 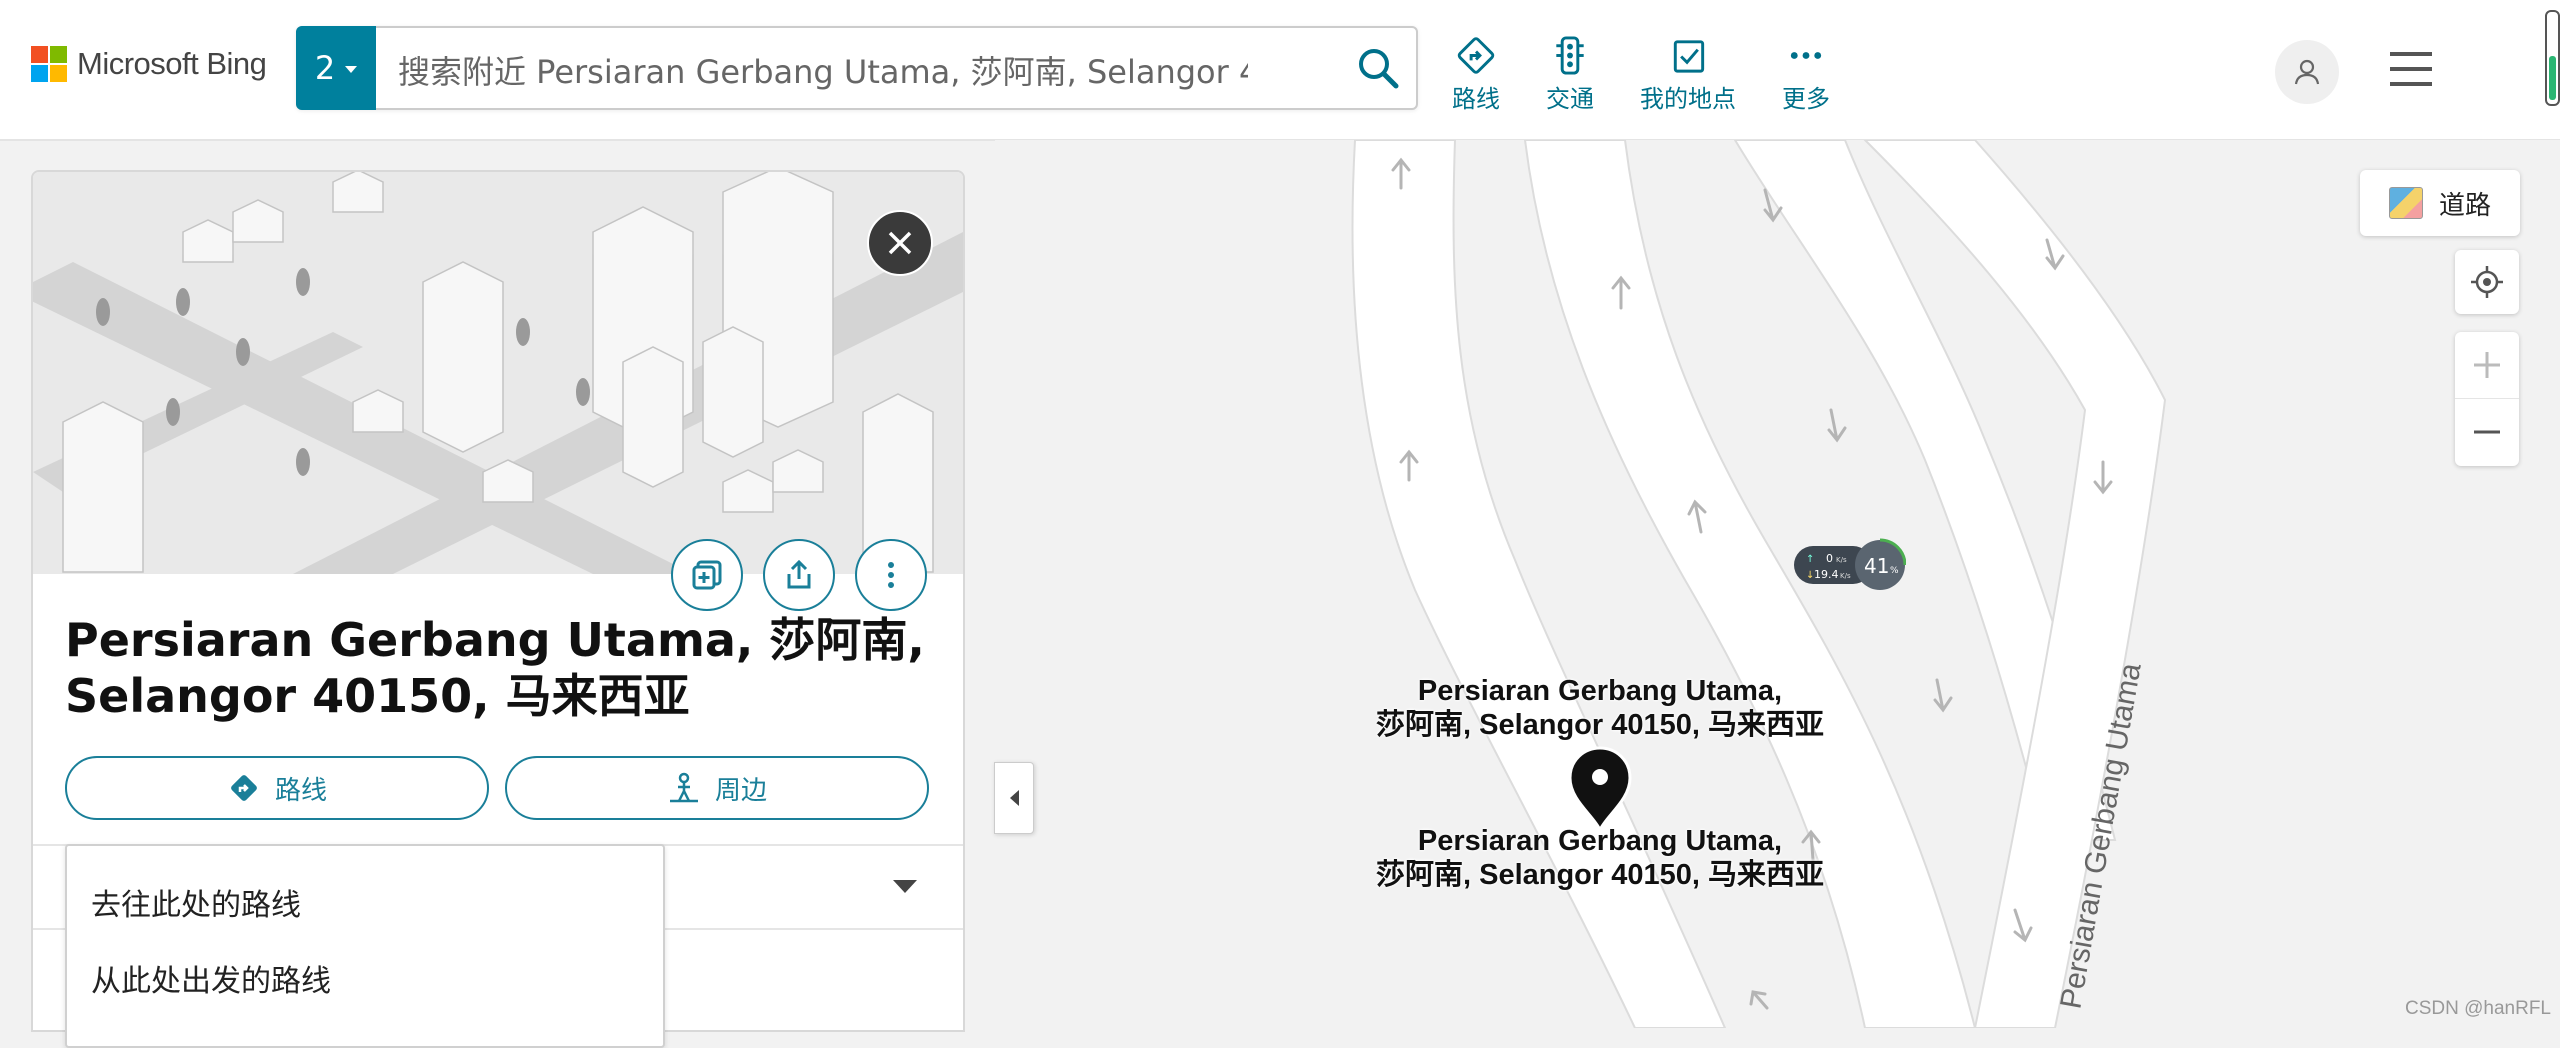 What do you see at coordinates (2464, 205) in the screenshot?
I see `map-type-label: 道路` at bounding box center [2464, 205].